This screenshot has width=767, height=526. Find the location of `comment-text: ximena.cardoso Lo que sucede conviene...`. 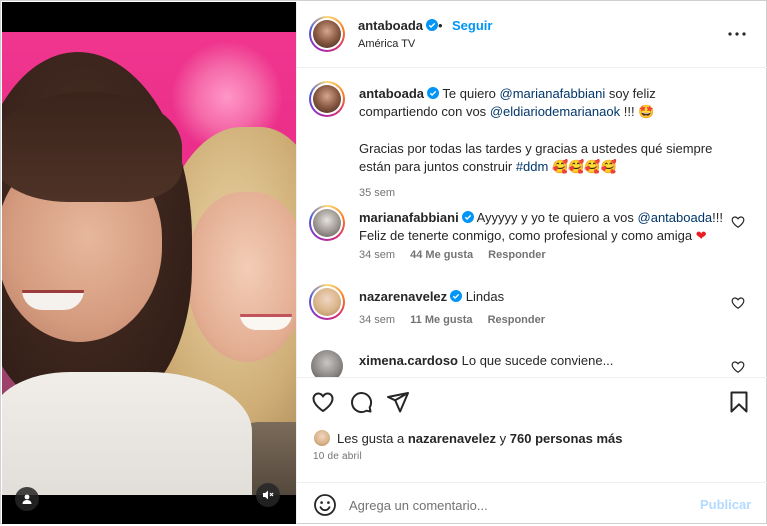

comment-text: ximena.cardoso Lo que sucede conviene... is located at coordinates (544, 361).